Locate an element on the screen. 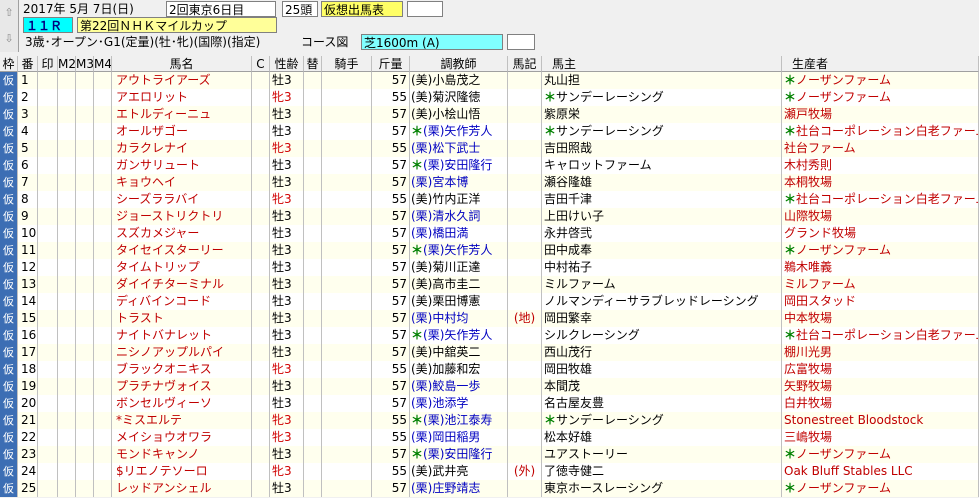  owner: 岡田牧雄 is located at coordinates (662, 369).